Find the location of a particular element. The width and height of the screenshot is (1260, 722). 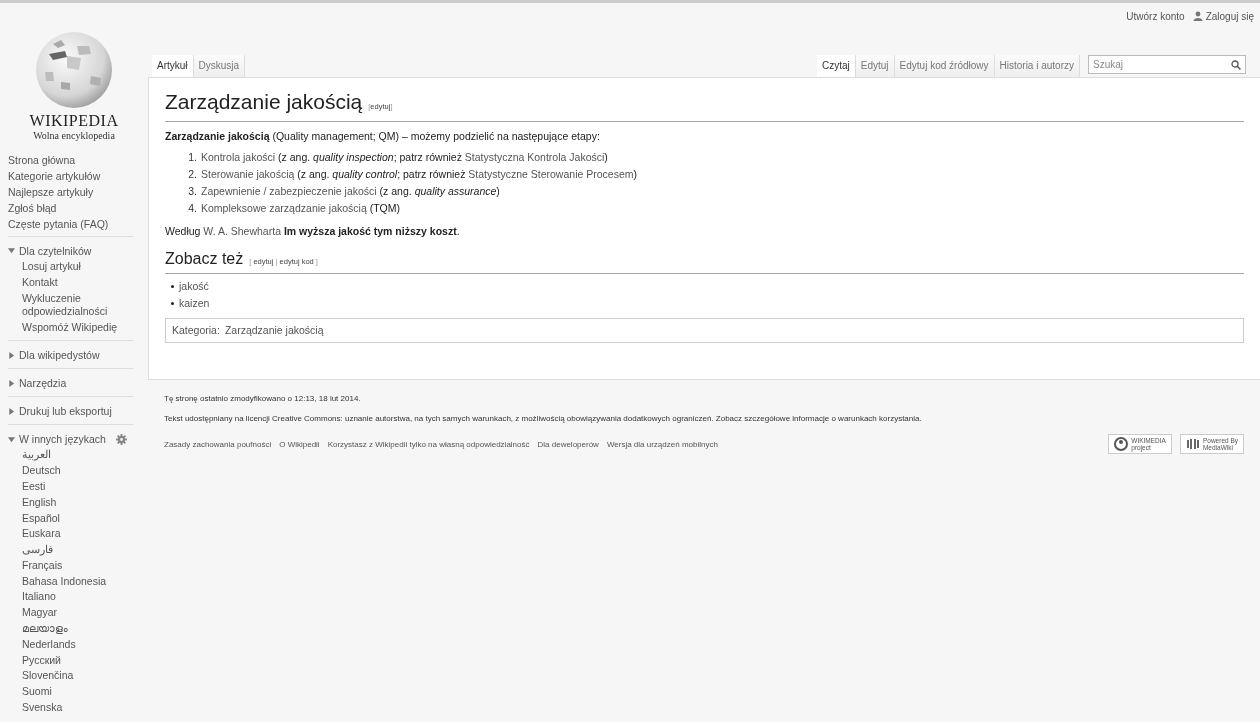

link: jakość is located at coordinates (194, 286).